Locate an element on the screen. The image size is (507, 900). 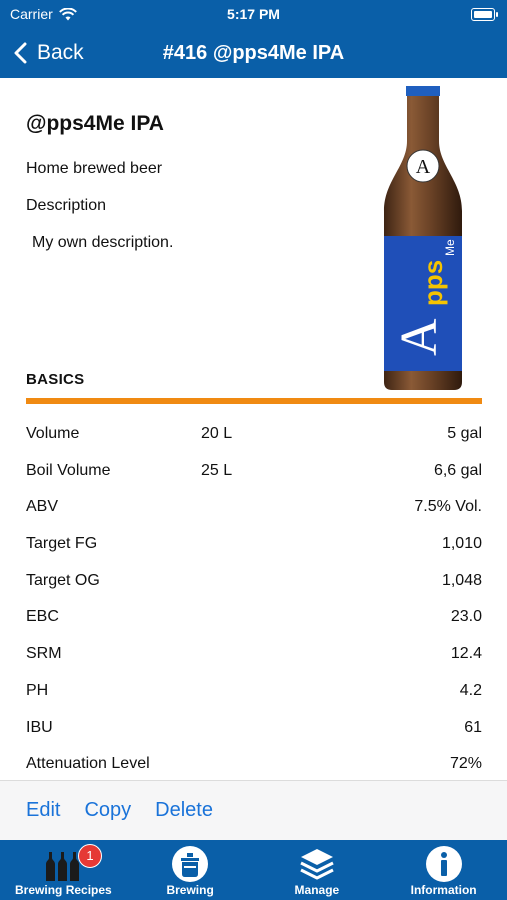
copy-button: Copy is located at coordinates (107, 810).